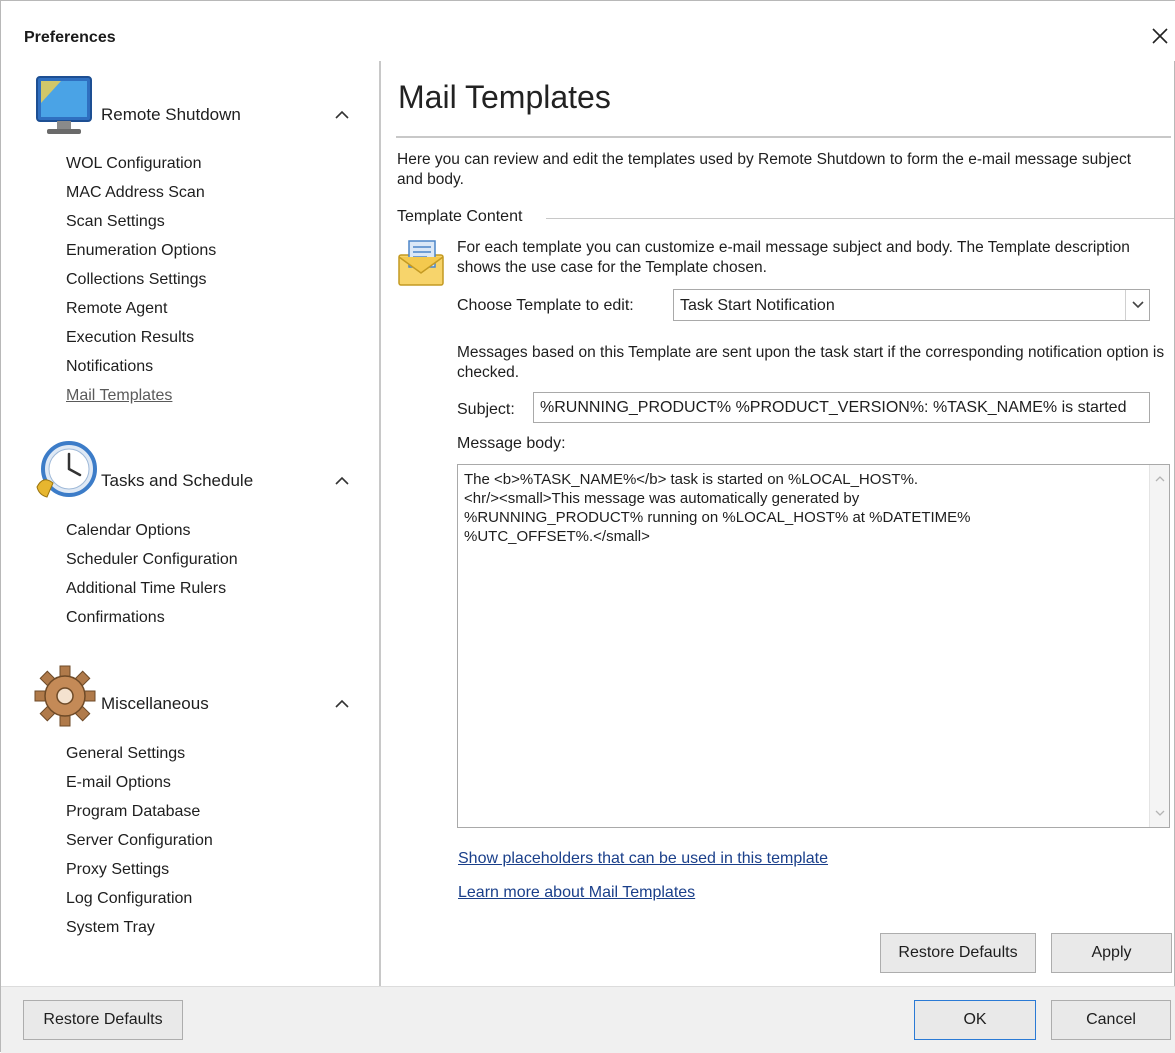 The height and width of the screenshot is (1053, 1175). I want to click on monitor-icon, so click(64, 105).